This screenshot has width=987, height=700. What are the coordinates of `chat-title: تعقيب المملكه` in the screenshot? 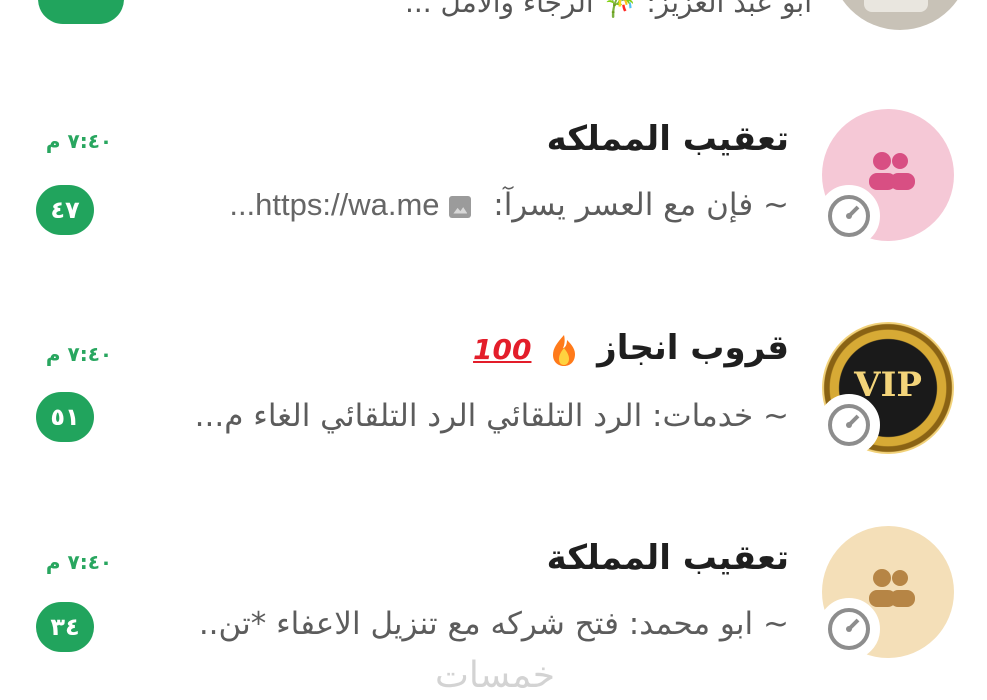 It's located at (667, 139).